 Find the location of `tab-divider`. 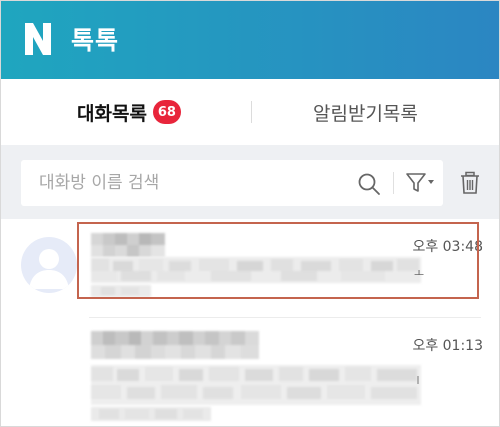

tab-divider is located at coordinates (251, 112).